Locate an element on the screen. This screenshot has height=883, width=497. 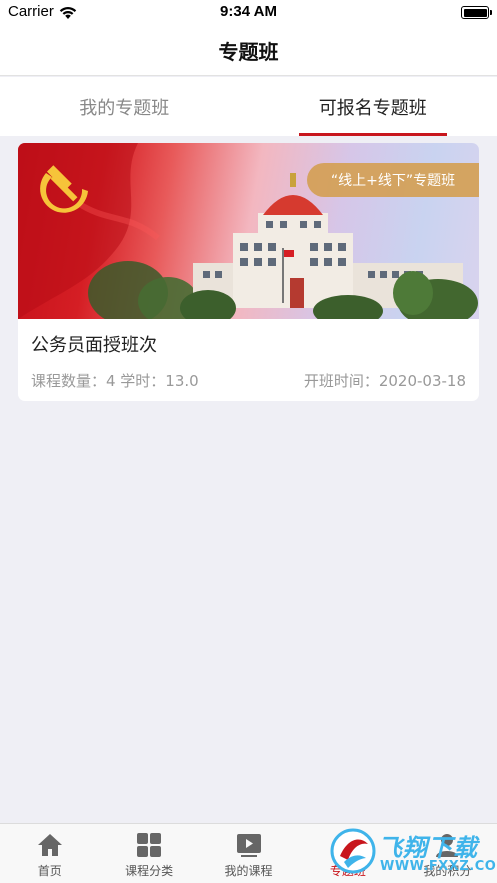
grid-icon is located at coordinates (149, 845).